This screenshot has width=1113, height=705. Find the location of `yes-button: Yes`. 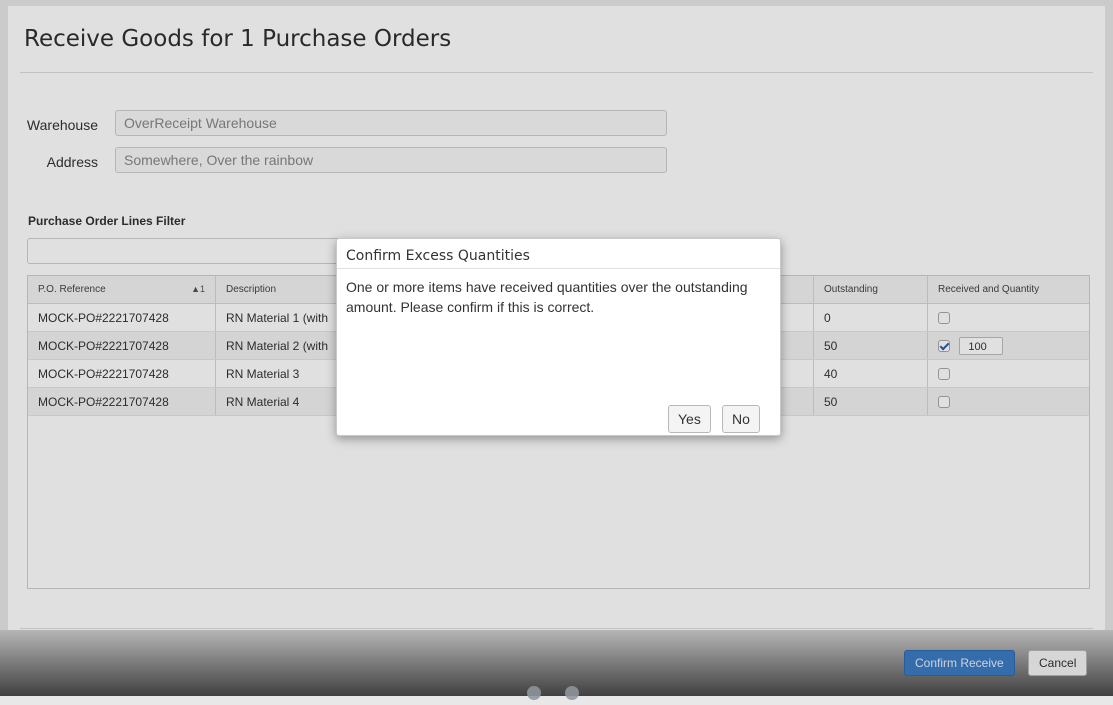

yes-button: Yes is located at coordinates (689, 419).